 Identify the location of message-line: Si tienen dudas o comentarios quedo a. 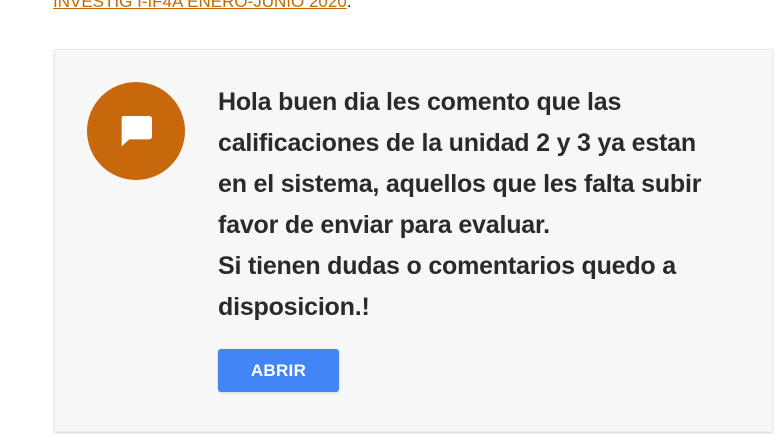
(447, 266).